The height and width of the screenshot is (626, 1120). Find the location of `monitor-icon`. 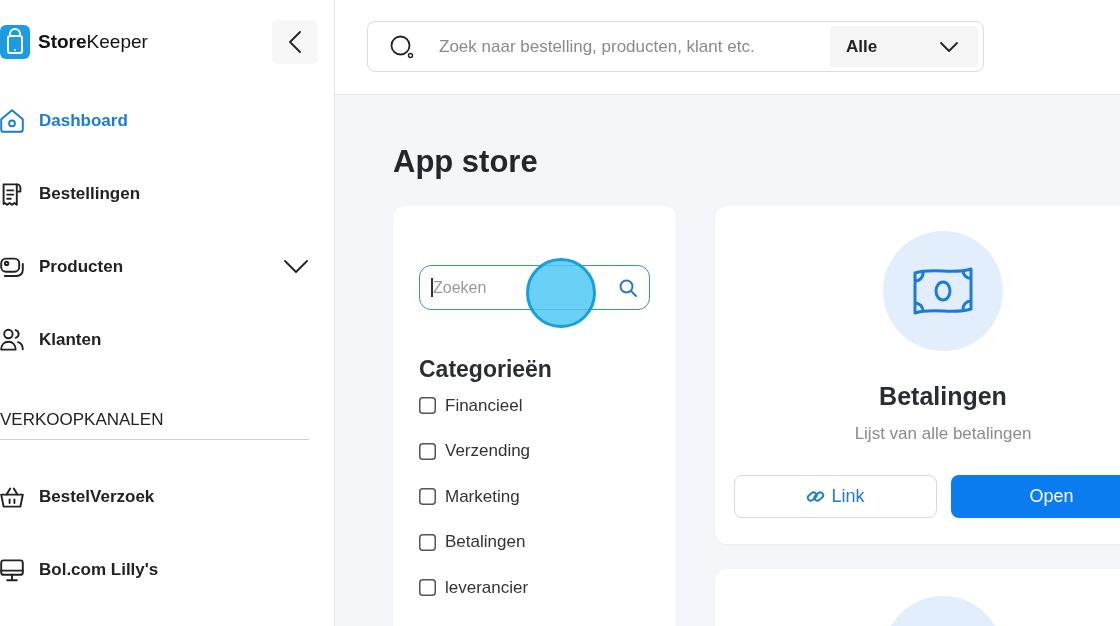

monitor-icon is located at coordinates (12, 569).